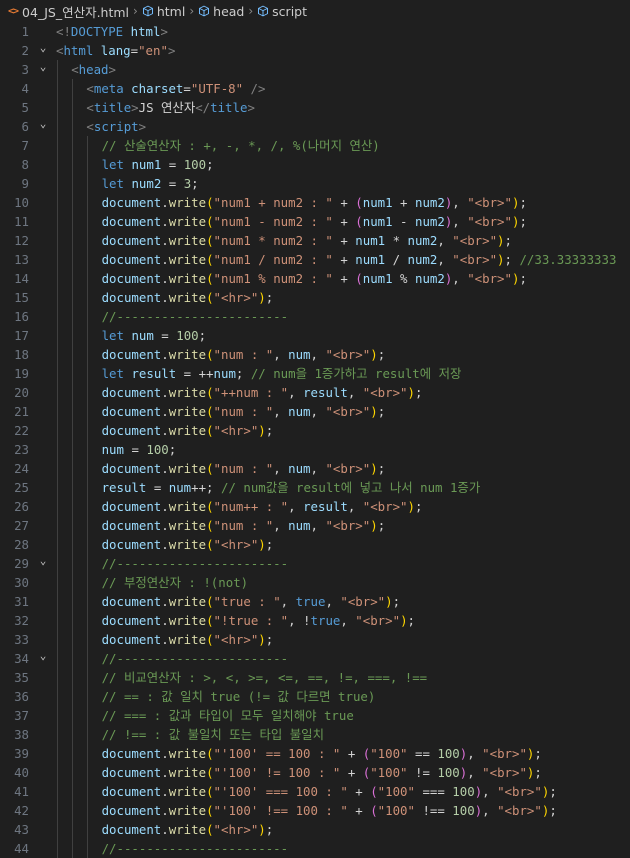 The width and height of the screenshot is (630, 858). What do you see at coordinates (315, 829) in the screenshot?
I see `code-line: 43 document.write("<hr>");` at bounding box center [315, 829].